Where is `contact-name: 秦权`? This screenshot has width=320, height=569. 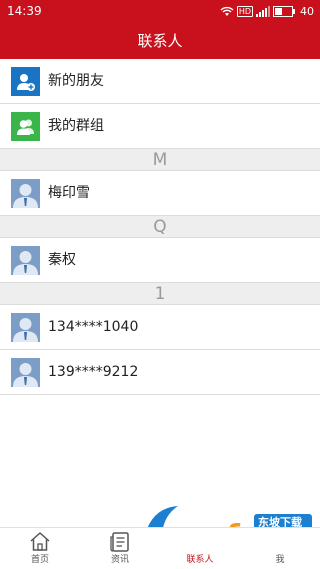
contact-name: 秦权 is located at coordinates (62, 260).